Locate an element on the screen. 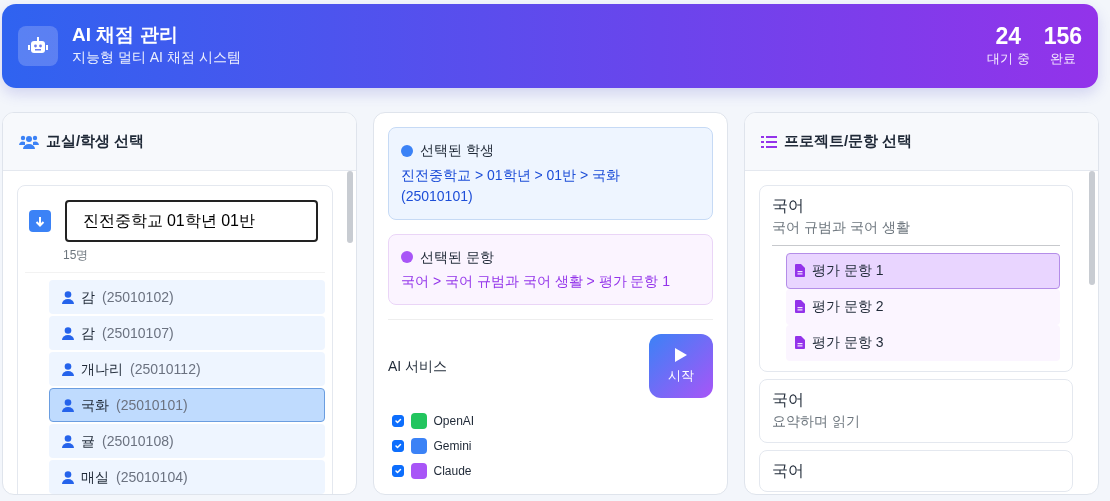 The image size is (1110, 501). stat-value: 24 is located at coordinates (1008, 36).